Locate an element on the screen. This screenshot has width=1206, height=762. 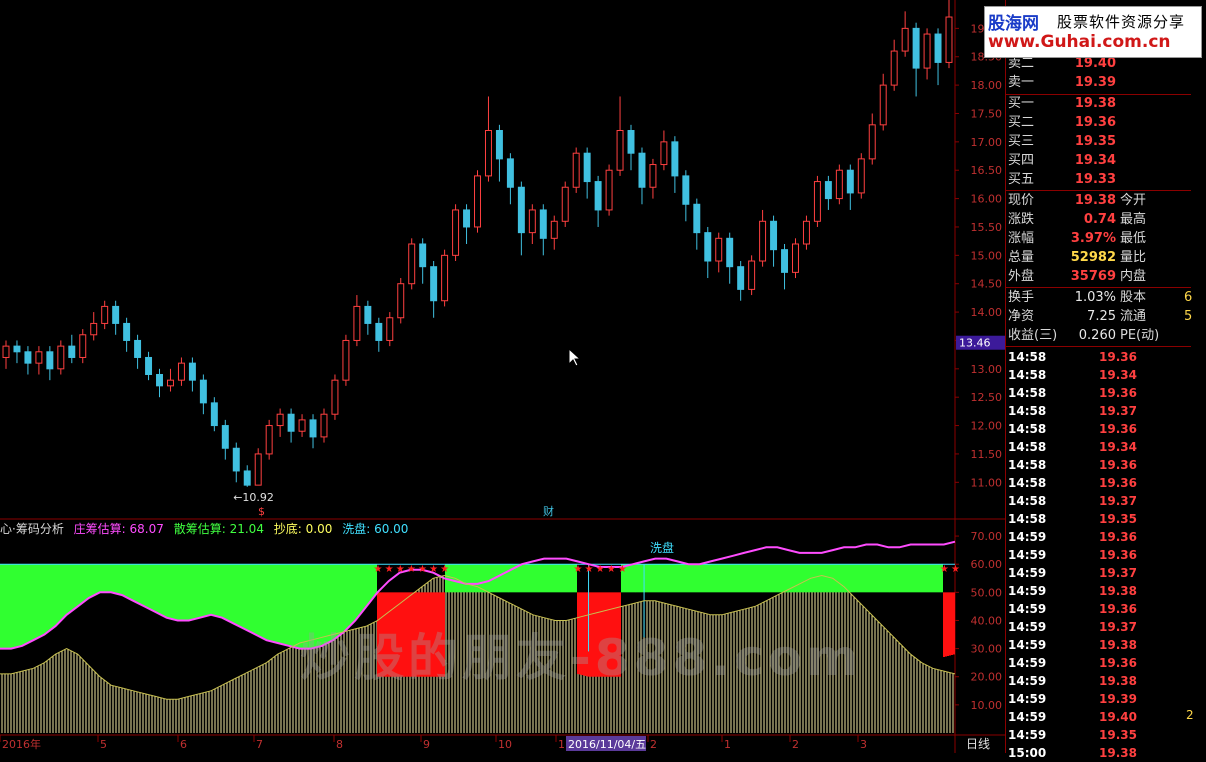
tick-row: 14:59 19.37 is located at coordinates (1098, 627).